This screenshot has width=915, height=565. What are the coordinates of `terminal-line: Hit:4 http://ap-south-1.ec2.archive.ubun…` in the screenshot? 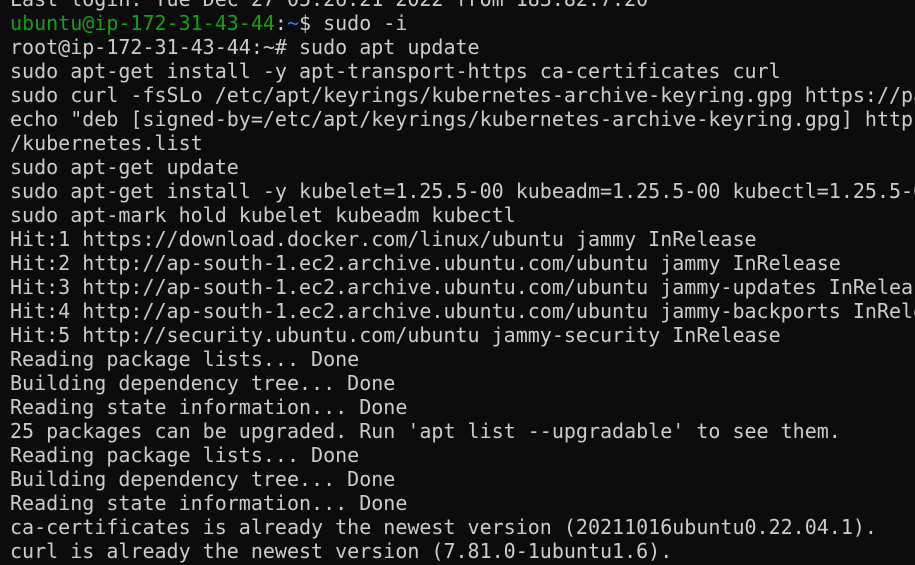 It's located at (462, 311).